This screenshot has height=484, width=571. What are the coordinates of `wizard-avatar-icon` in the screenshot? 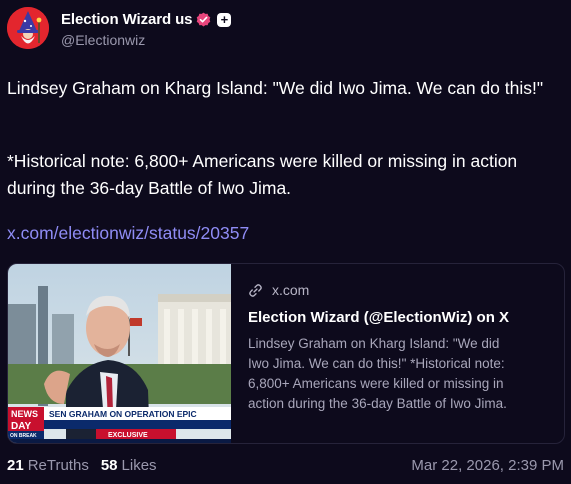 It's located at (28, 28).